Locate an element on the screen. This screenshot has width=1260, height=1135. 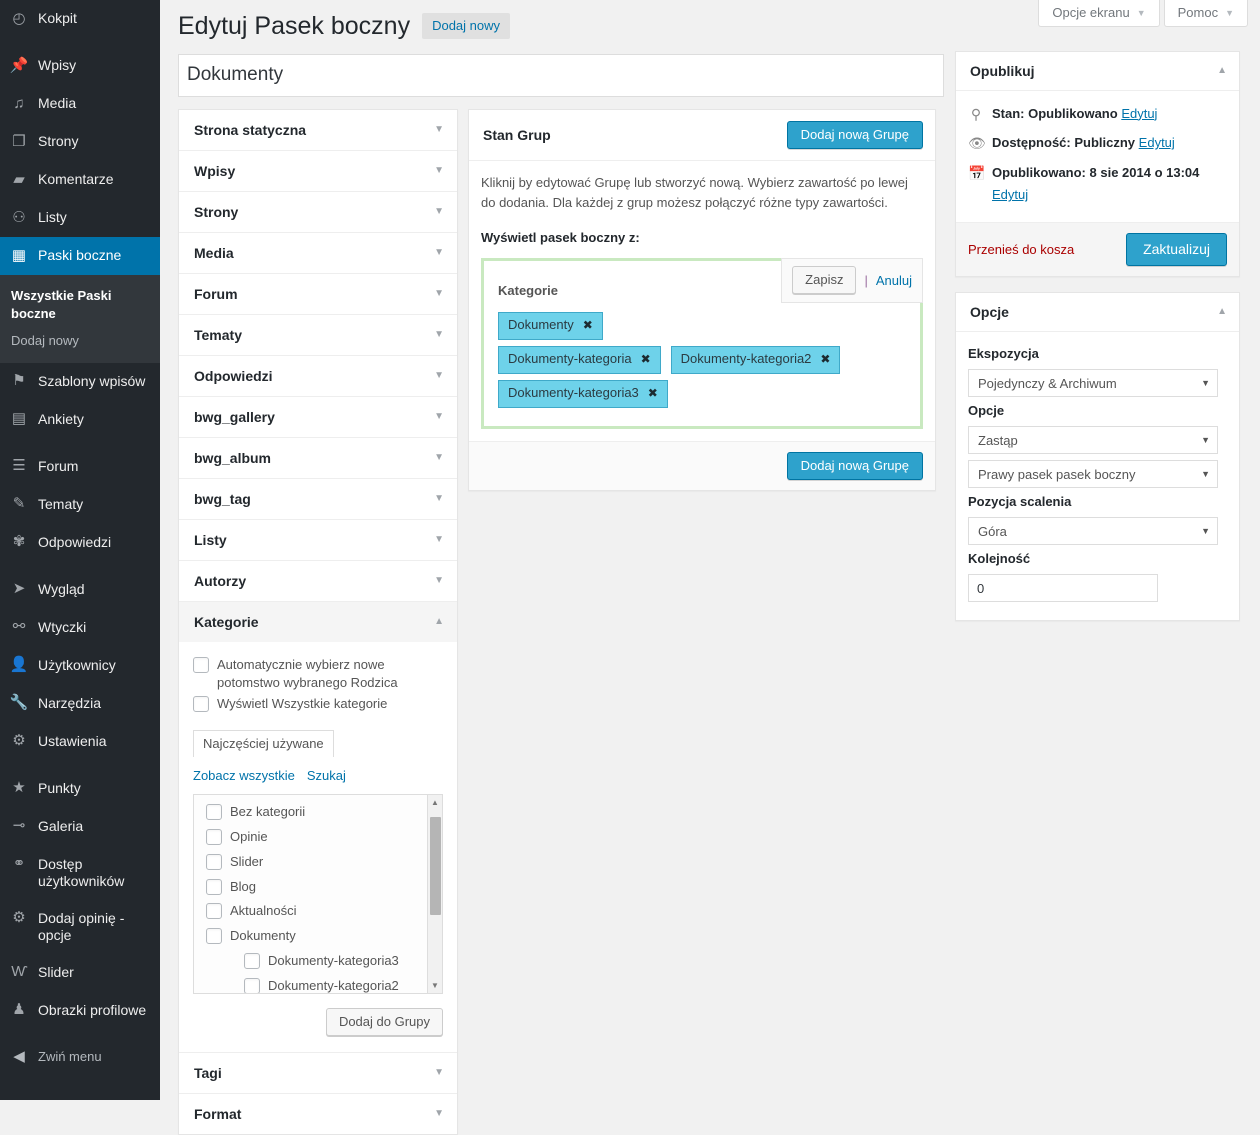
accordion-format: Format ▼ is located at coordinates (318, 1114).